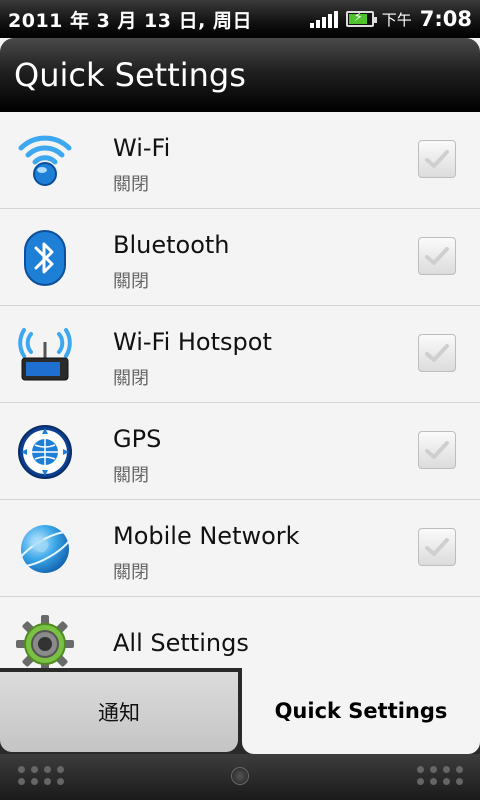 This screenshot has width=480, height=800. What do you see at coordinates (445, 19) in the screenshot?
I see `status-time: 7:08` at bounding box center [445, 19].